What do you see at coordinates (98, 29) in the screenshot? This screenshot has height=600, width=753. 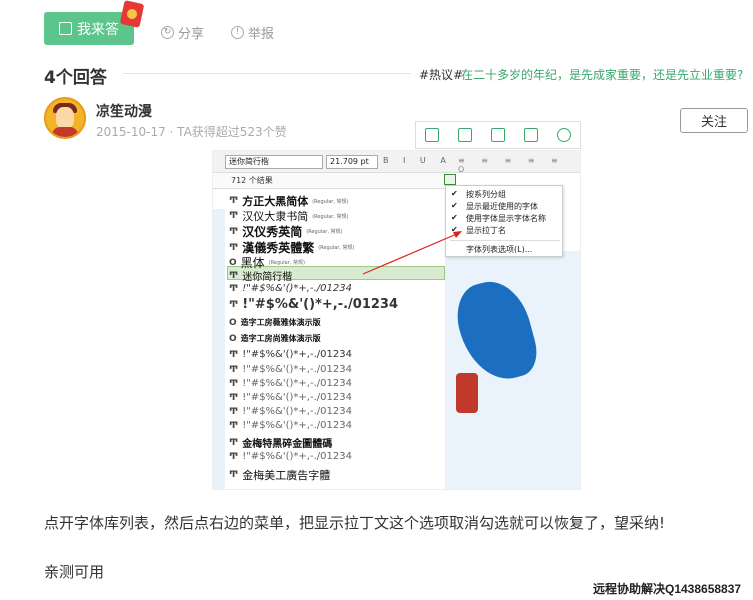 I see `answer-button-label: 我来答` at bounding box center [98, 29].